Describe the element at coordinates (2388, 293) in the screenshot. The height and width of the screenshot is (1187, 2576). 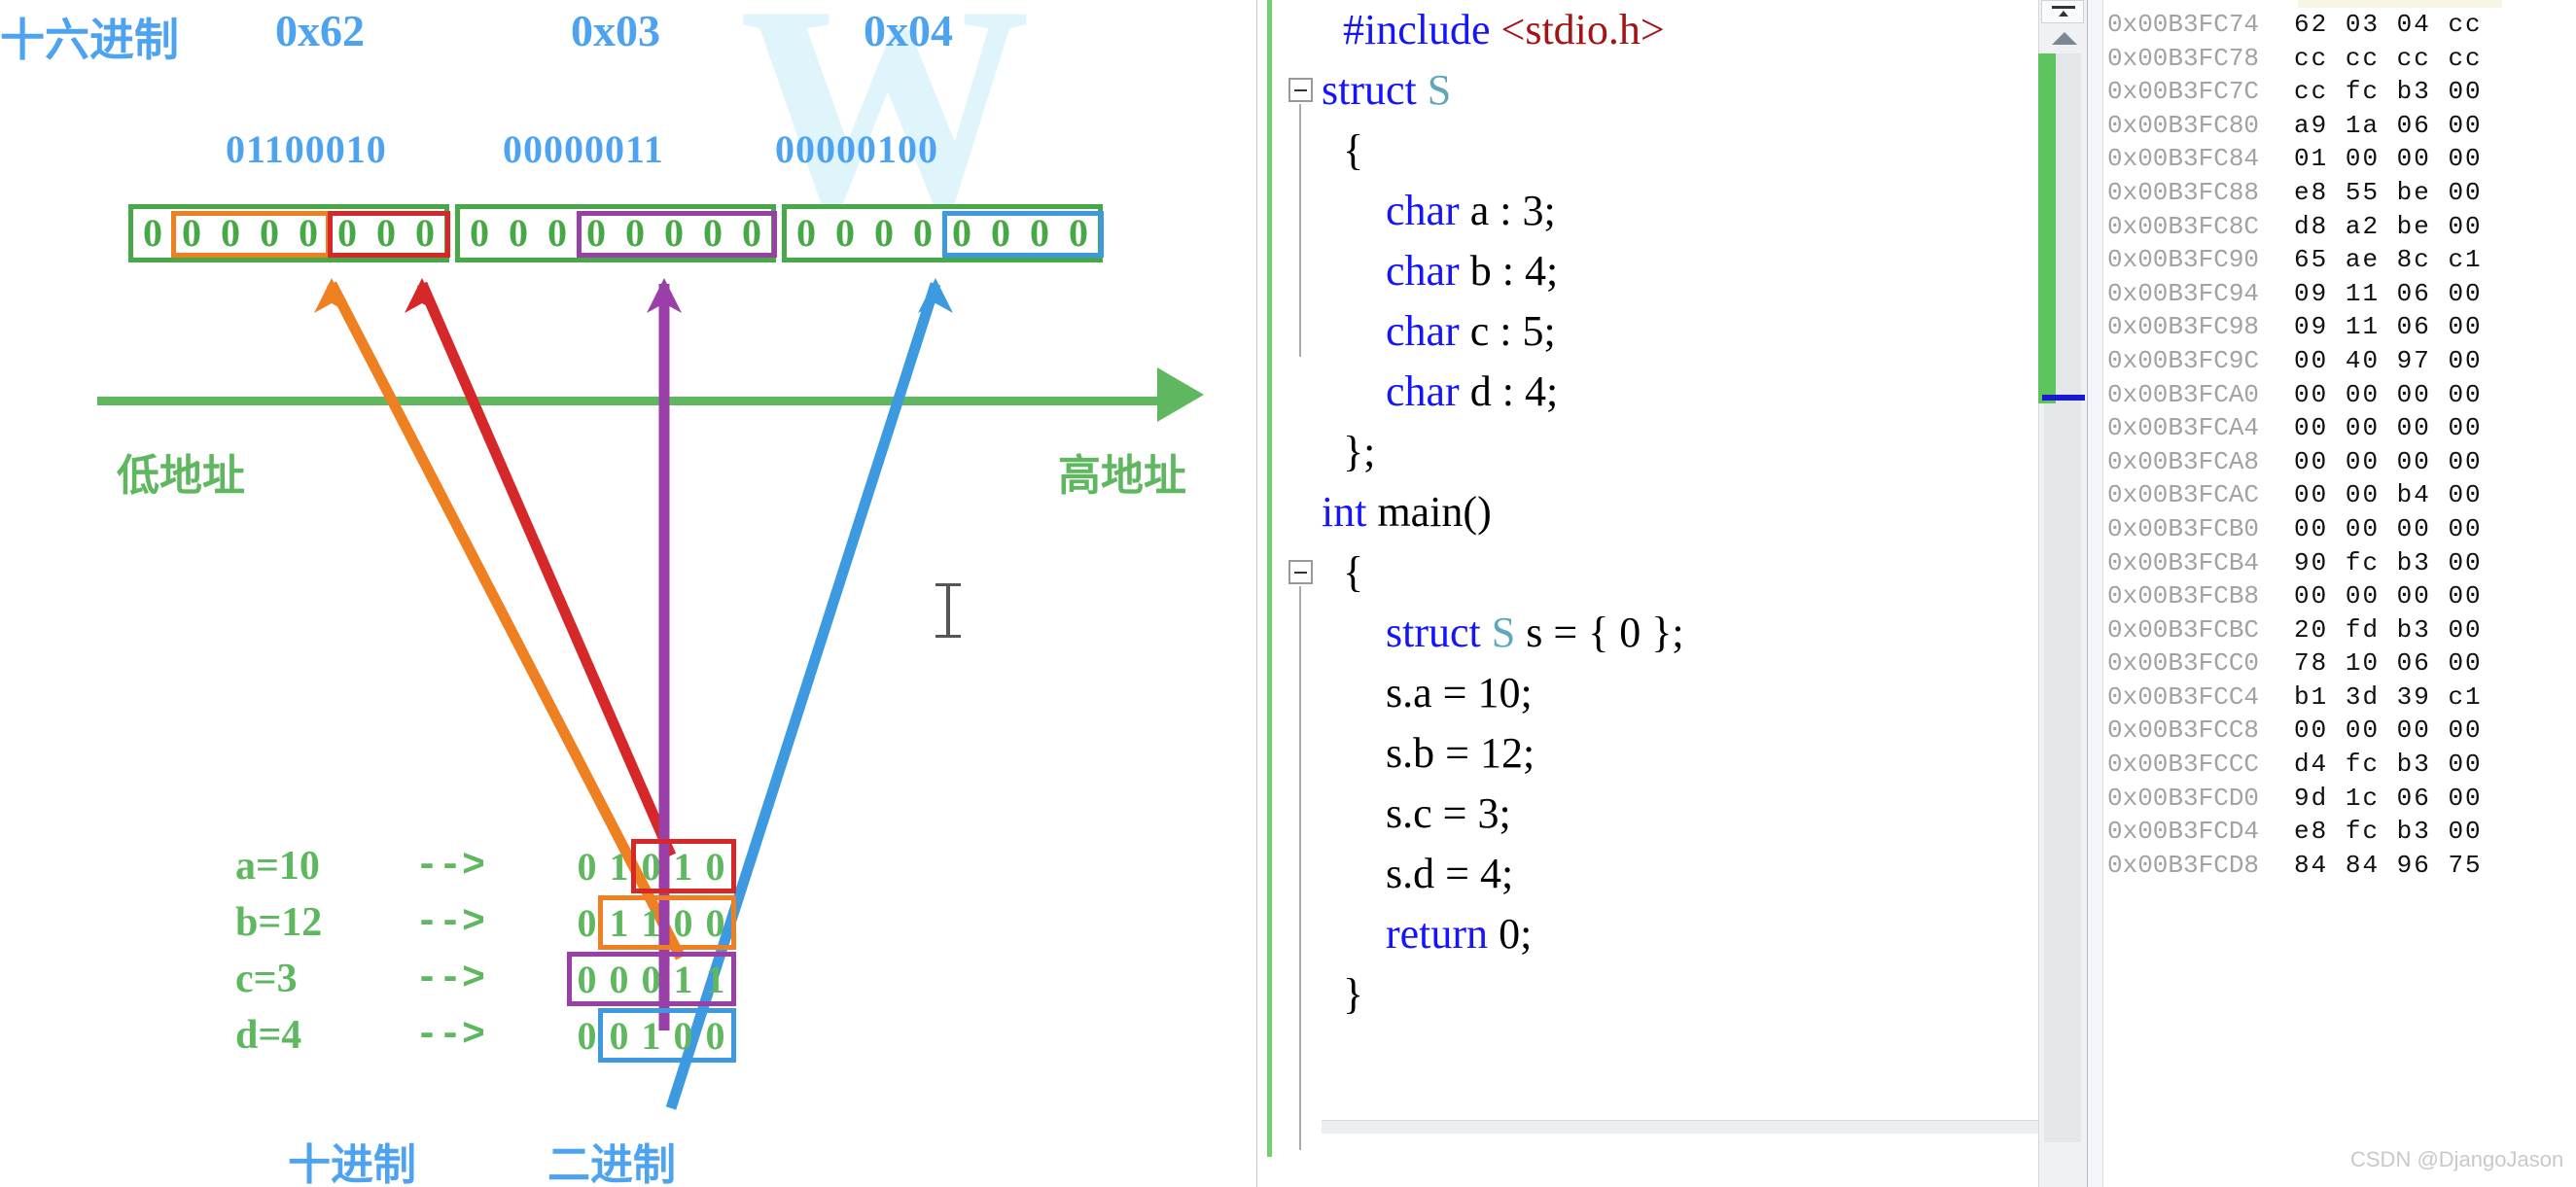
I see `memory-bytes: 09 11 06 00` at that location.